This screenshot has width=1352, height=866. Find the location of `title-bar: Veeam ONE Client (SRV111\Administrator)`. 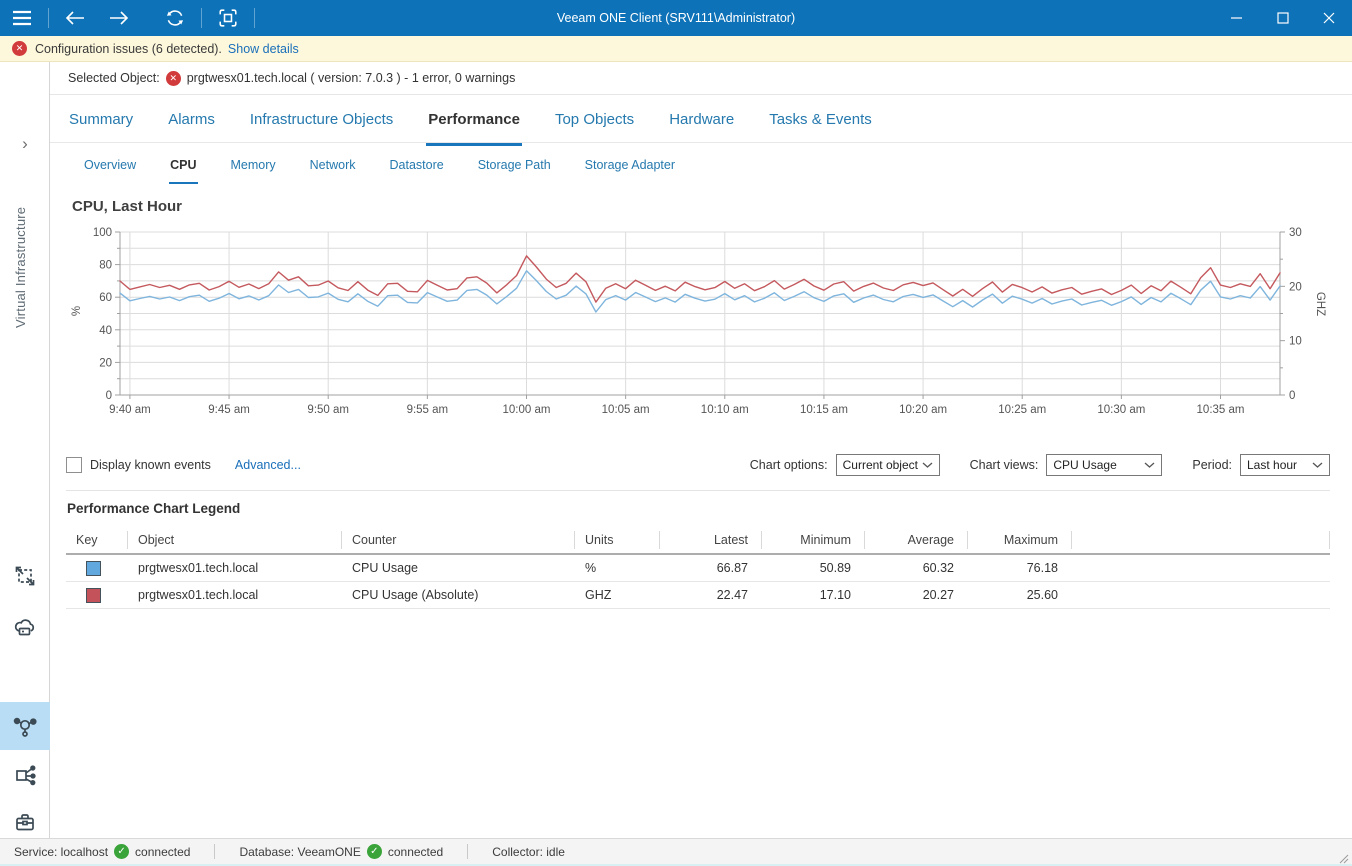

title-bar: Veeam ONE Client (SRV111\Administrator) is located at coordinates (676, 18).